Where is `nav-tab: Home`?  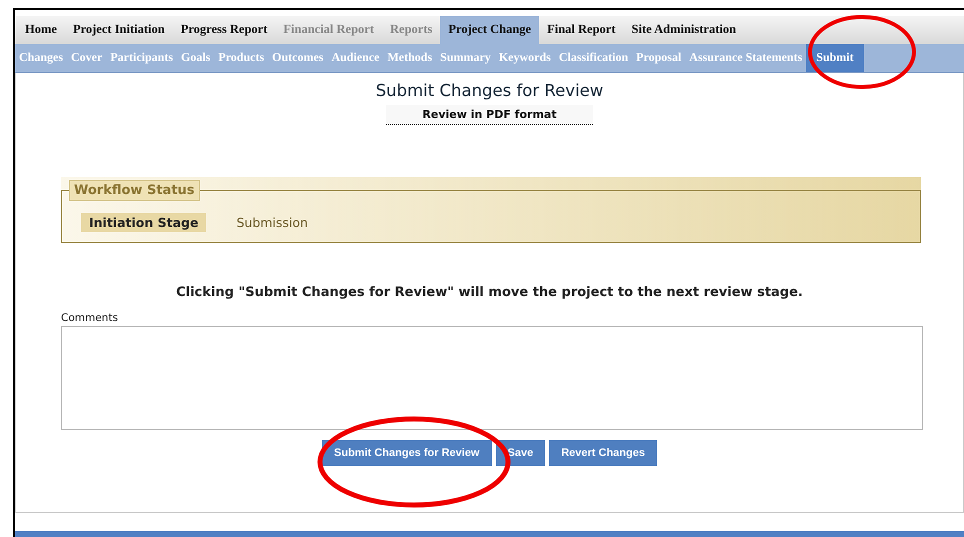 nav-tab: Home is located at coordinates (41, 30).